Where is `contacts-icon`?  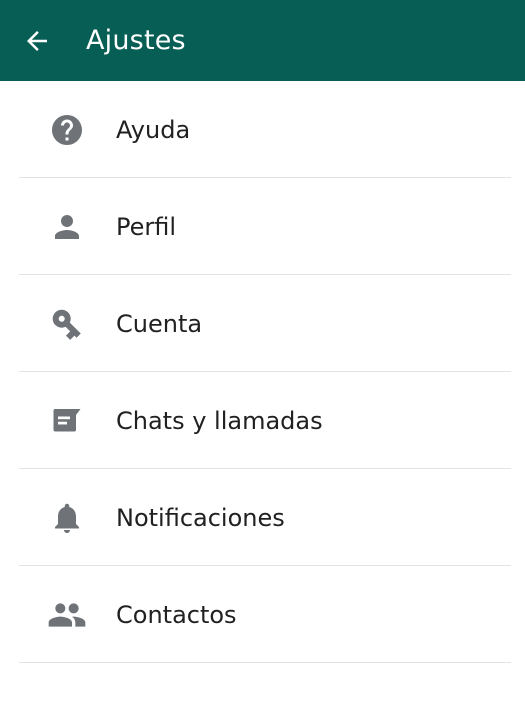 contacts-icon is located at coordinates (67, 615).